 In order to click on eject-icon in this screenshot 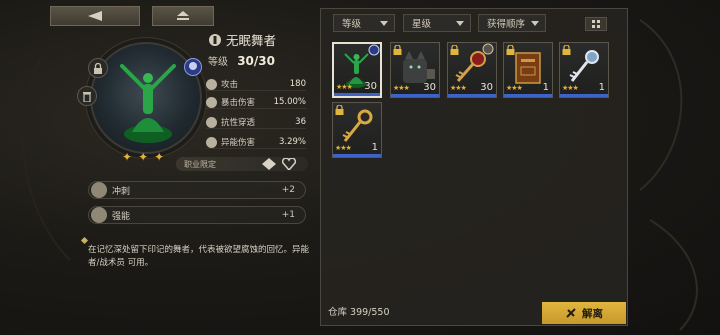, I will do `click(183, 15)`.